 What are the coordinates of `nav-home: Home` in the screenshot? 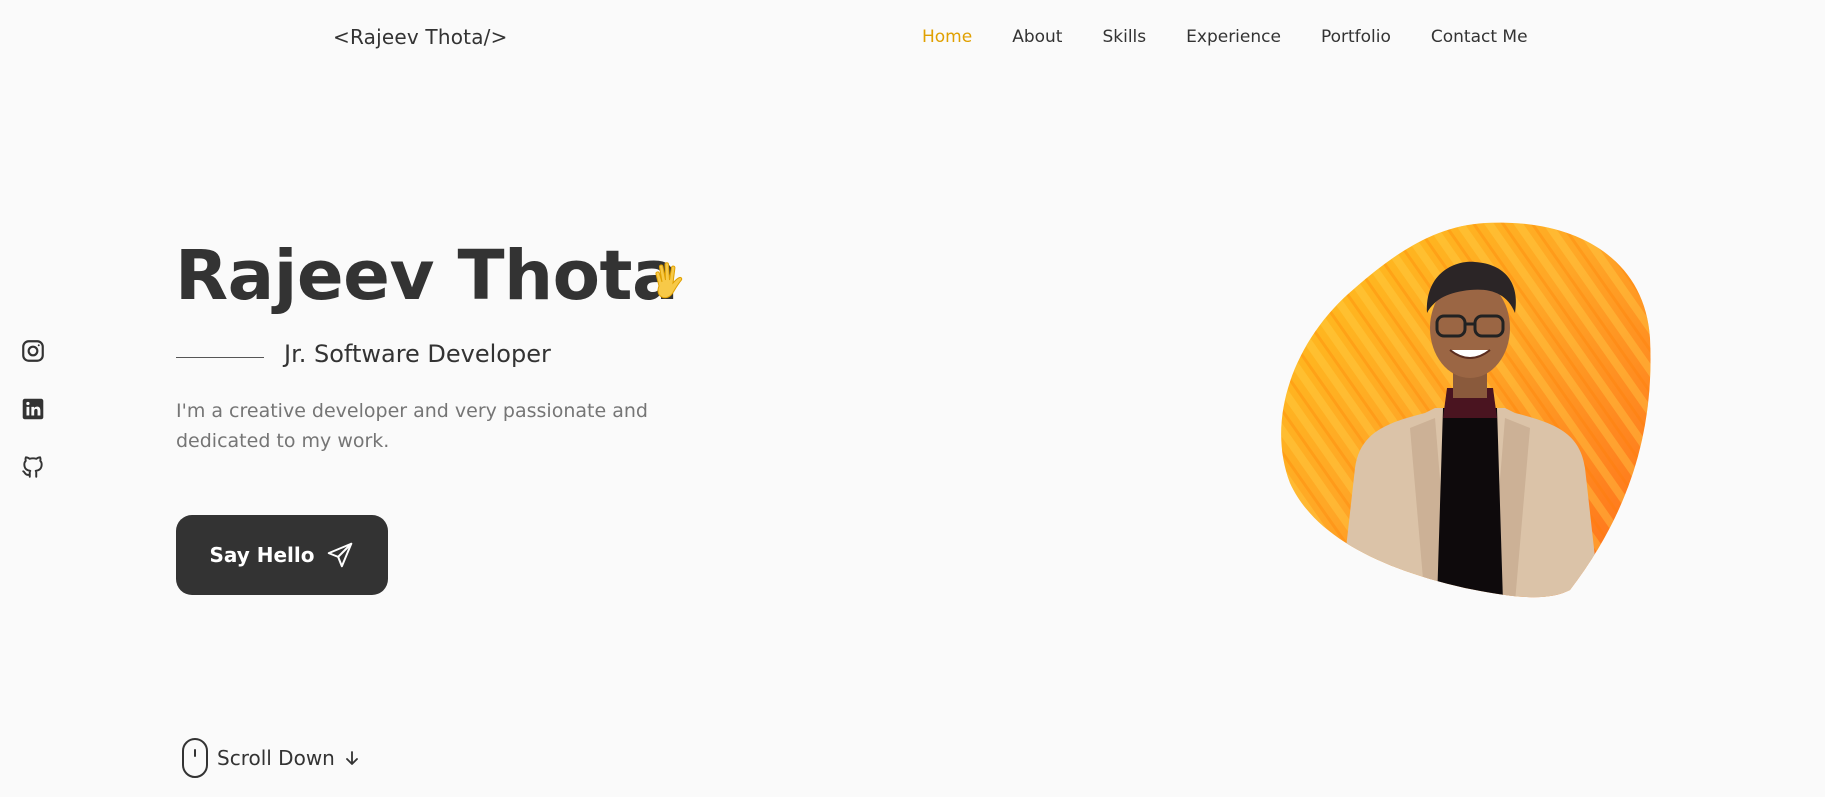 It's located at (947, 37).